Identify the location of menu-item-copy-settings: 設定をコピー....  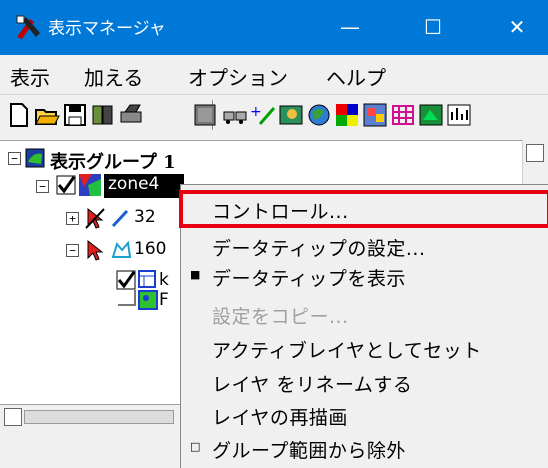
(280, 317).